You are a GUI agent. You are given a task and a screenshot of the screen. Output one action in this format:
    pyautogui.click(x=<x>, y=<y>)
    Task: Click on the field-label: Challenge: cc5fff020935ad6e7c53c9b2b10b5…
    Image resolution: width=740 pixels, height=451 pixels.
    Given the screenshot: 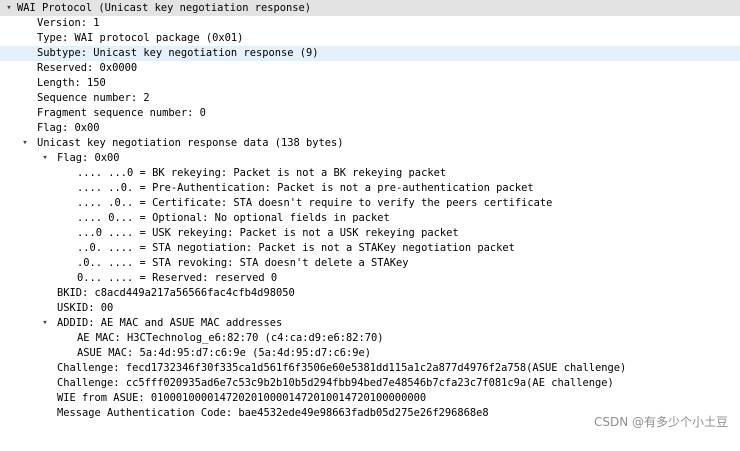 What is the action you would take?
    pyautogui.click(x=335, y=383)
    